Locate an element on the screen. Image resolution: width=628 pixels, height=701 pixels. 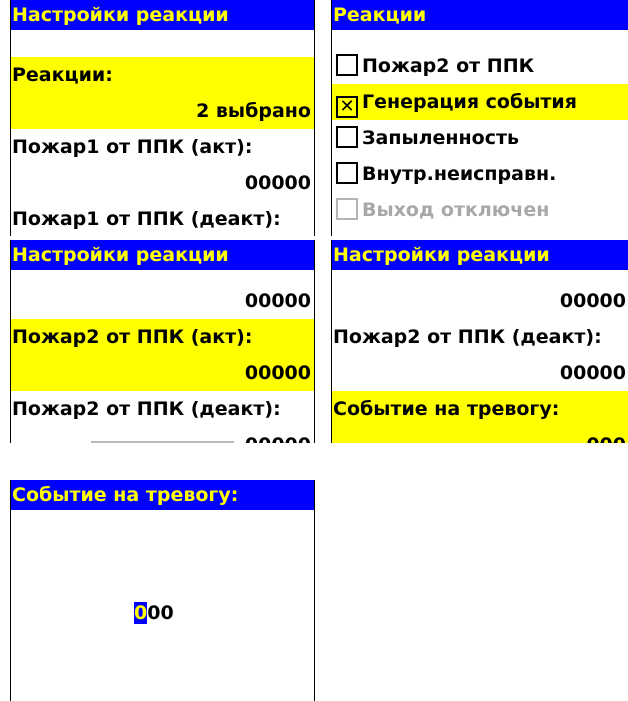
checked-checkbox-icon: ✕ is located at coordinates (347, 107).